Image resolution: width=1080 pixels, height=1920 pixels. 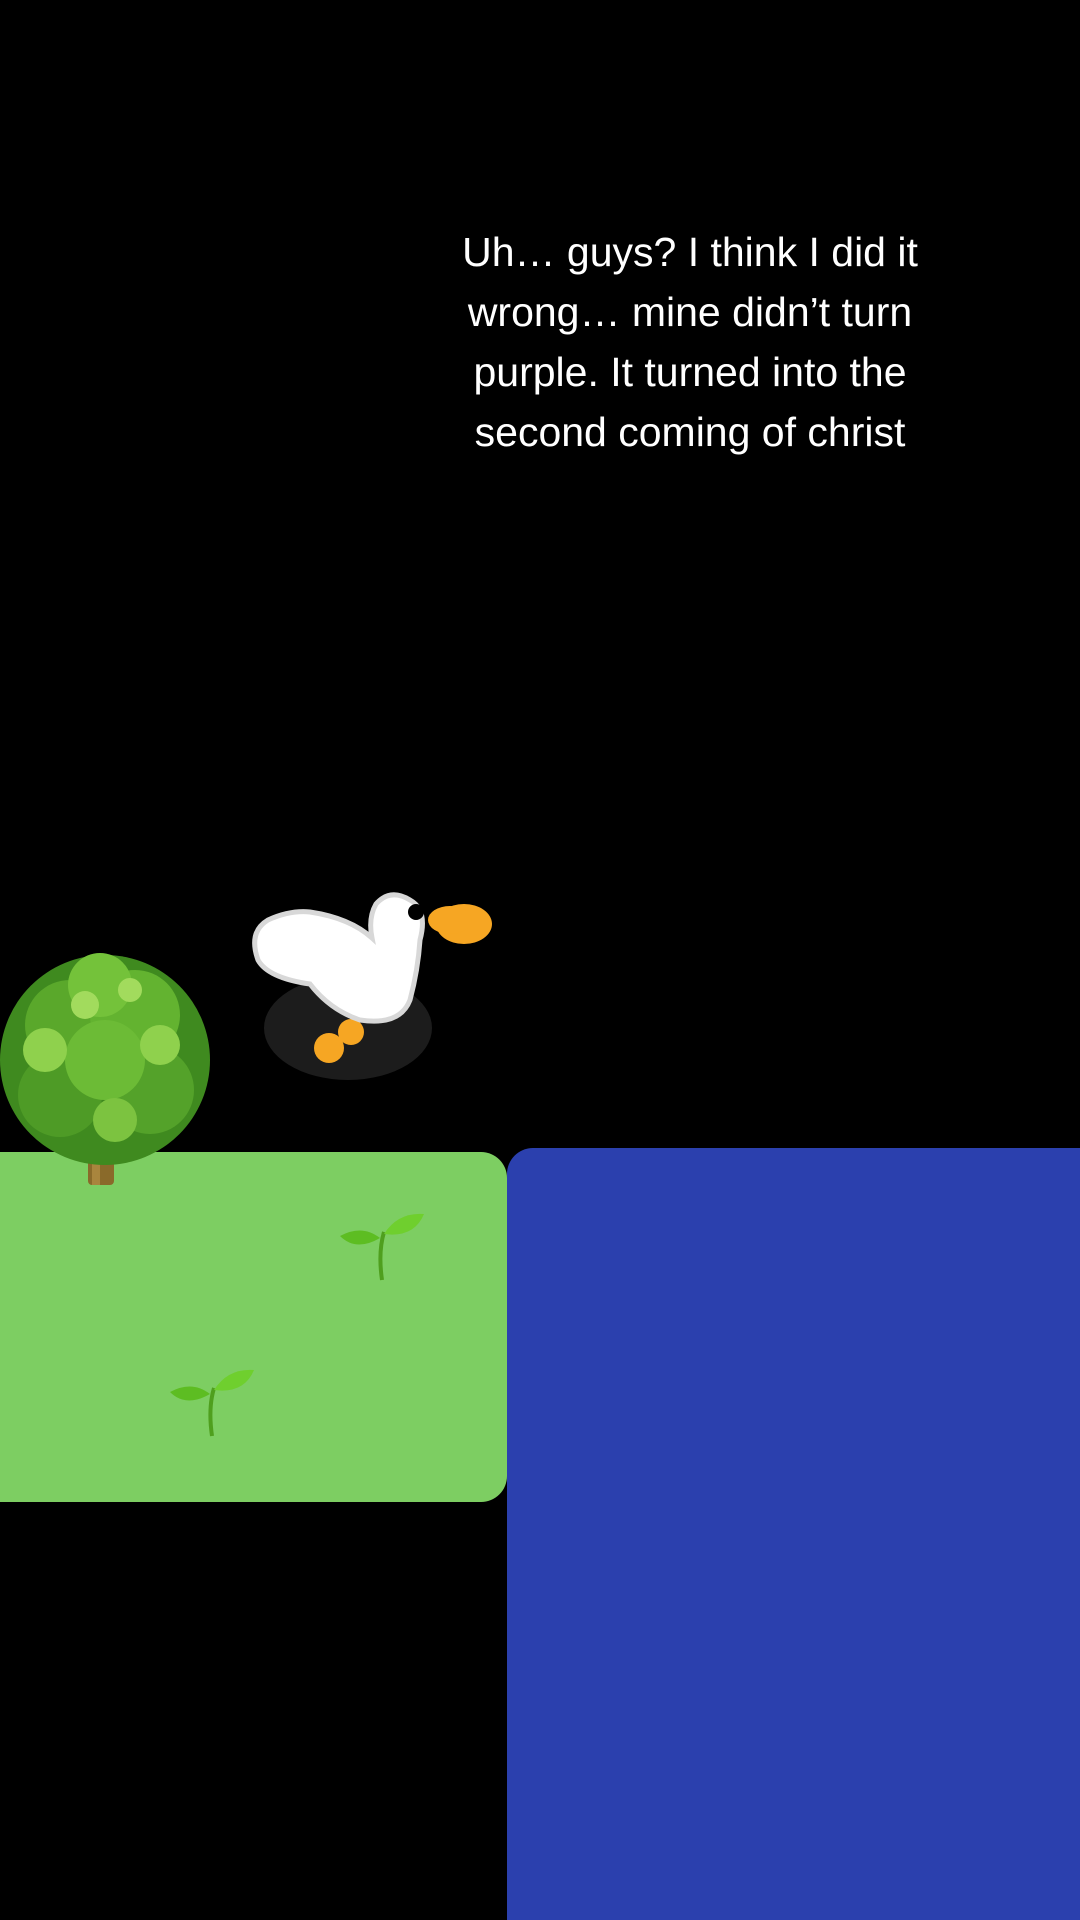 What do you see at coordinates (372, 986) in the screenshot?
I see `goose-icon` at bounding box center [372, 986].